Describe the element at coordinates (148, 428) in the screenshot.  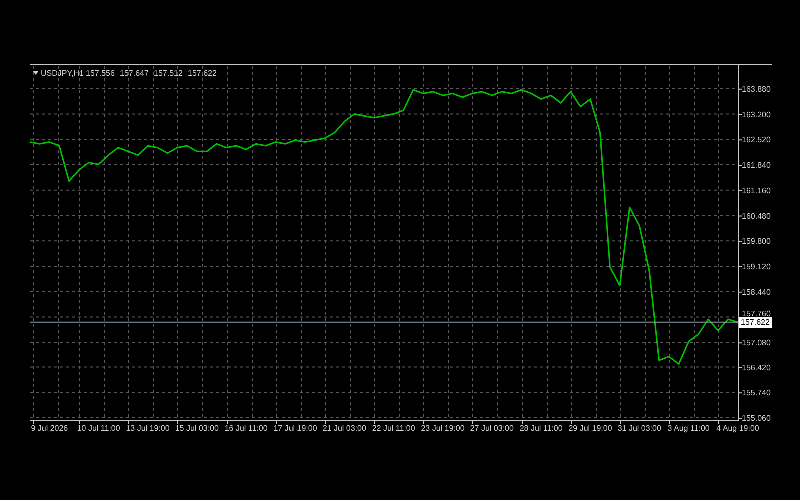
I see `time-axis-label: 13 Jul 19:00` at that location.